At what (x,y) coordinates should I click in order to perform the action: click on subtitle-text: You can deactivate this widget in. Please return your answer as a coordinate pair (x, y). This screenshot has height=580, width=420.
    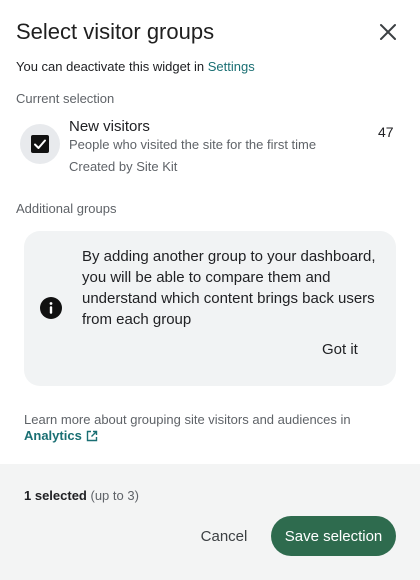
    Looking at the image, I should click on (112, 66).